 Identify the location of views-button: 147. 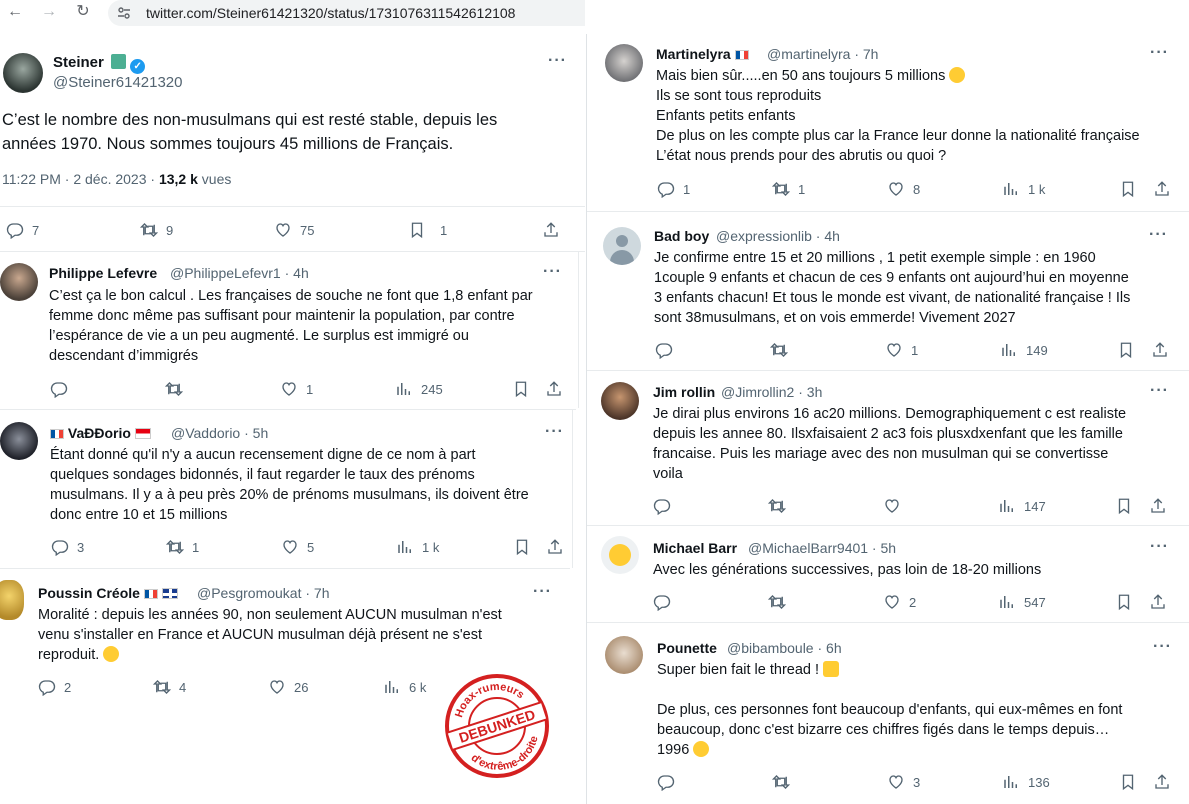
(1022, 506).